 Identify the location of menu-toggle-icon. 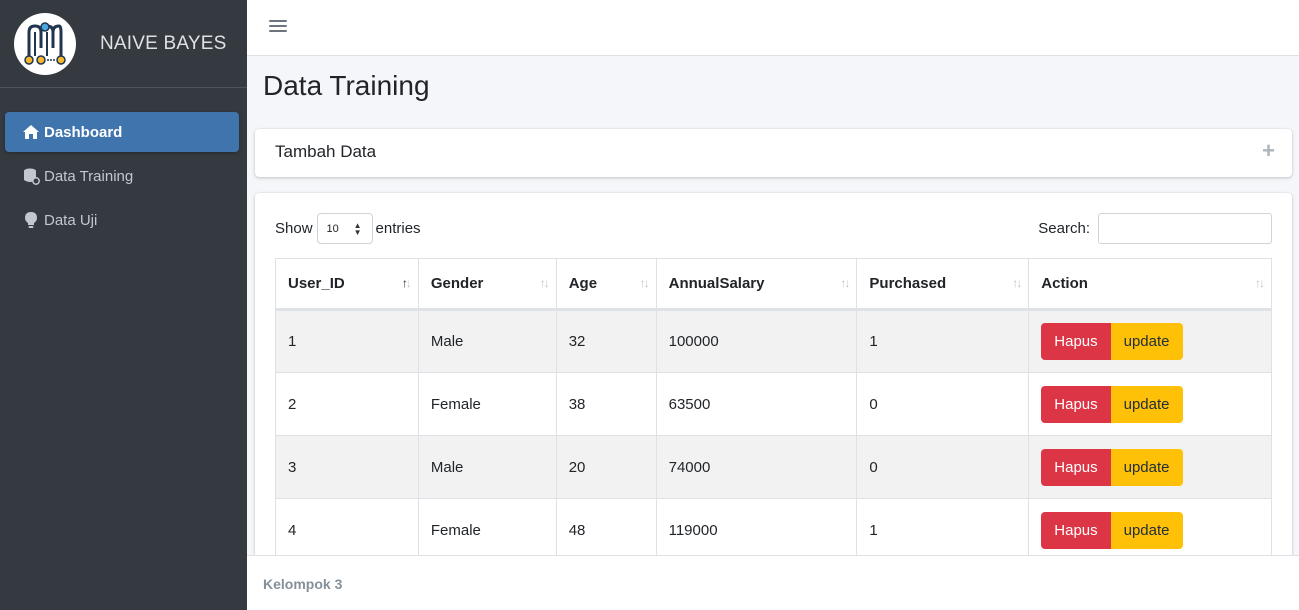
(278, 27).